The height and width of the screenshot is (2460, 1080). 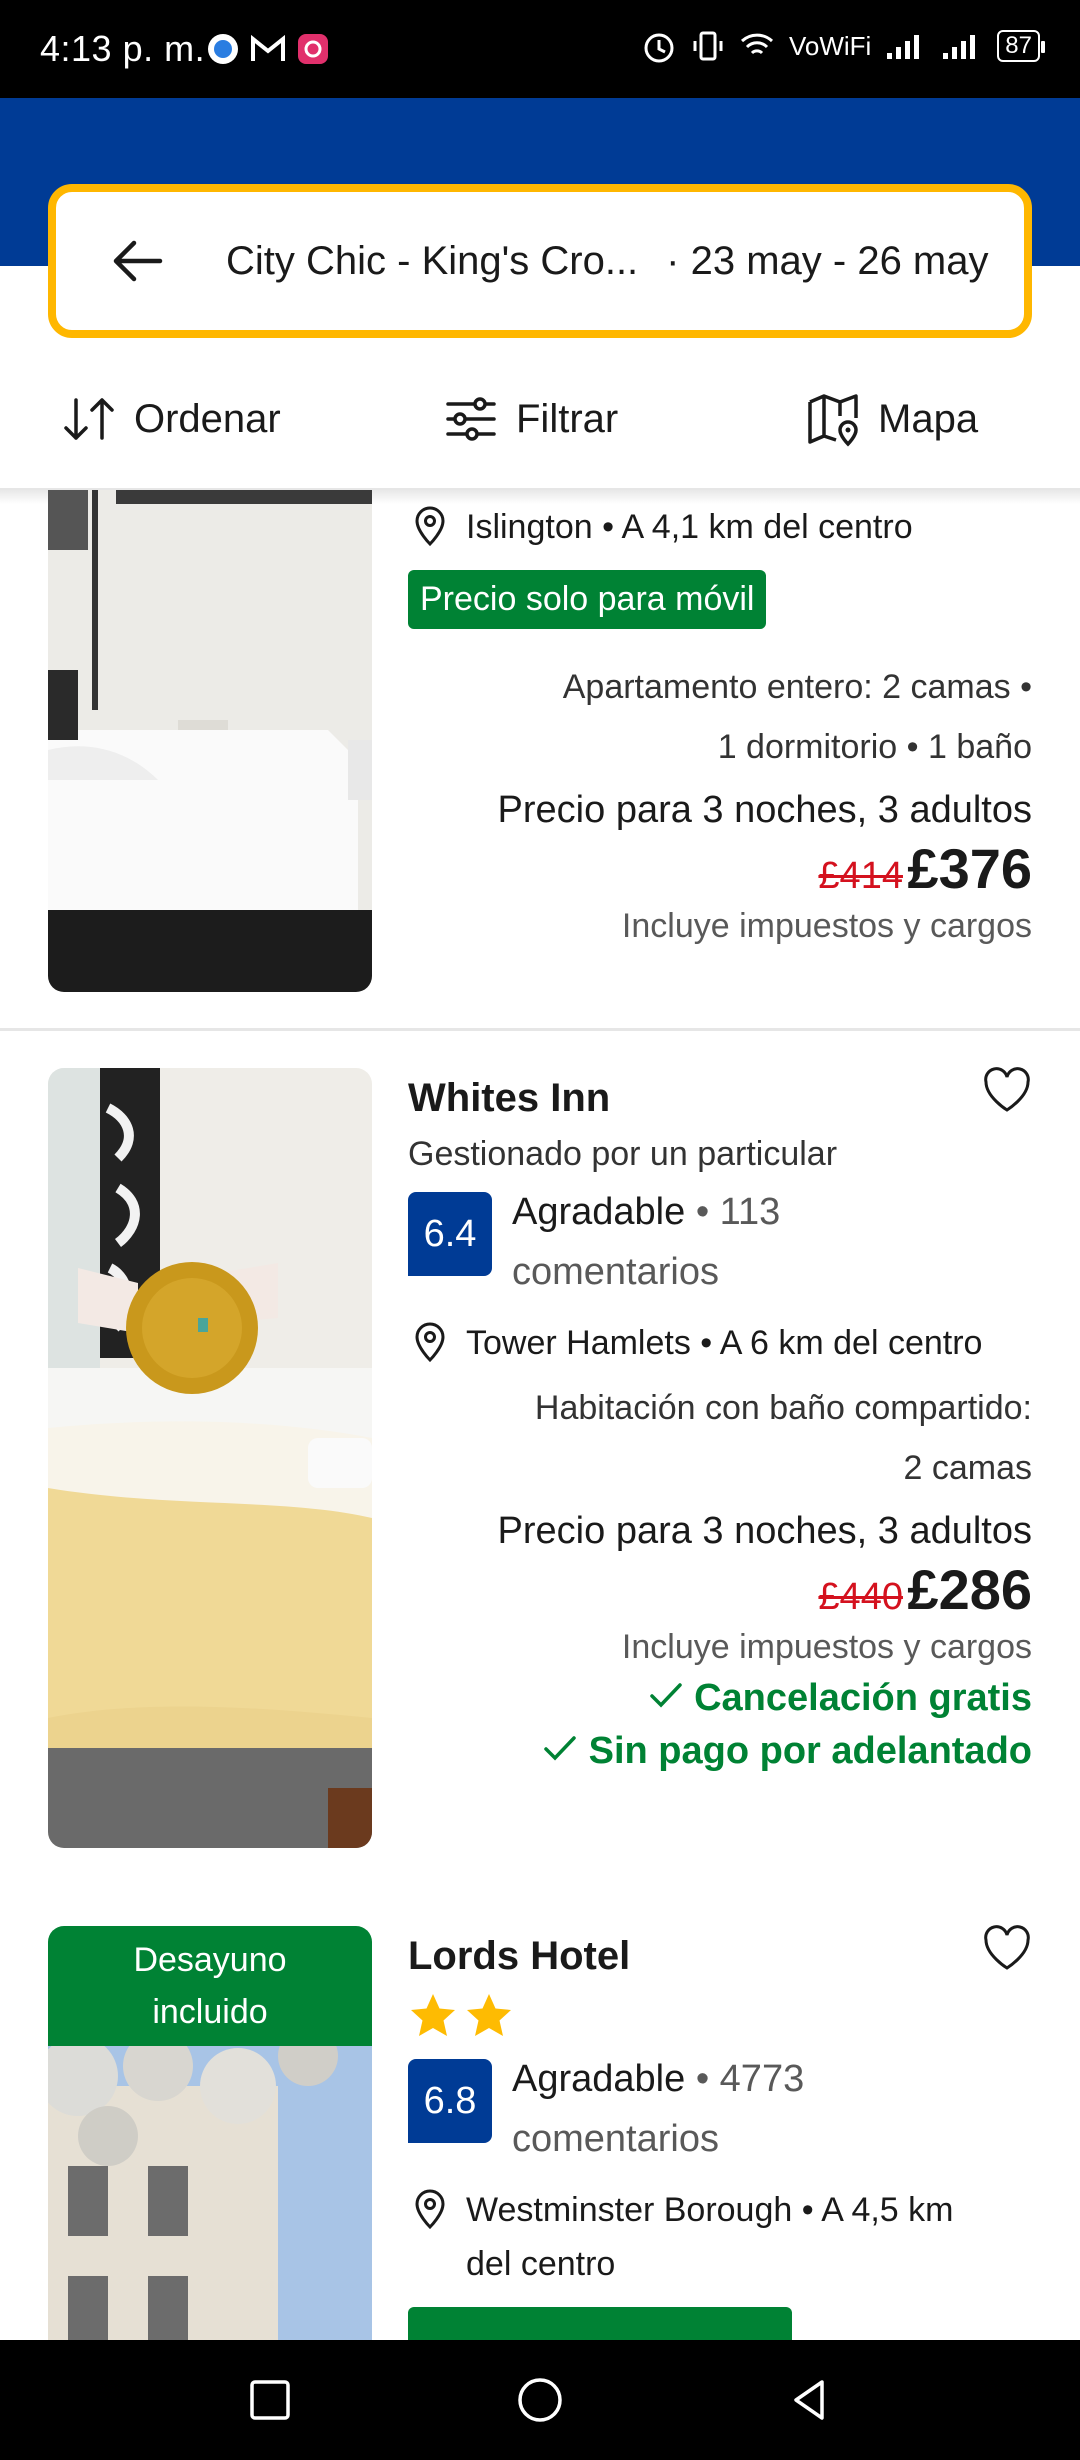 I want to click on room-info-1-line1: Apartamento entero: 2 camas •, so click(x=797, y=687).